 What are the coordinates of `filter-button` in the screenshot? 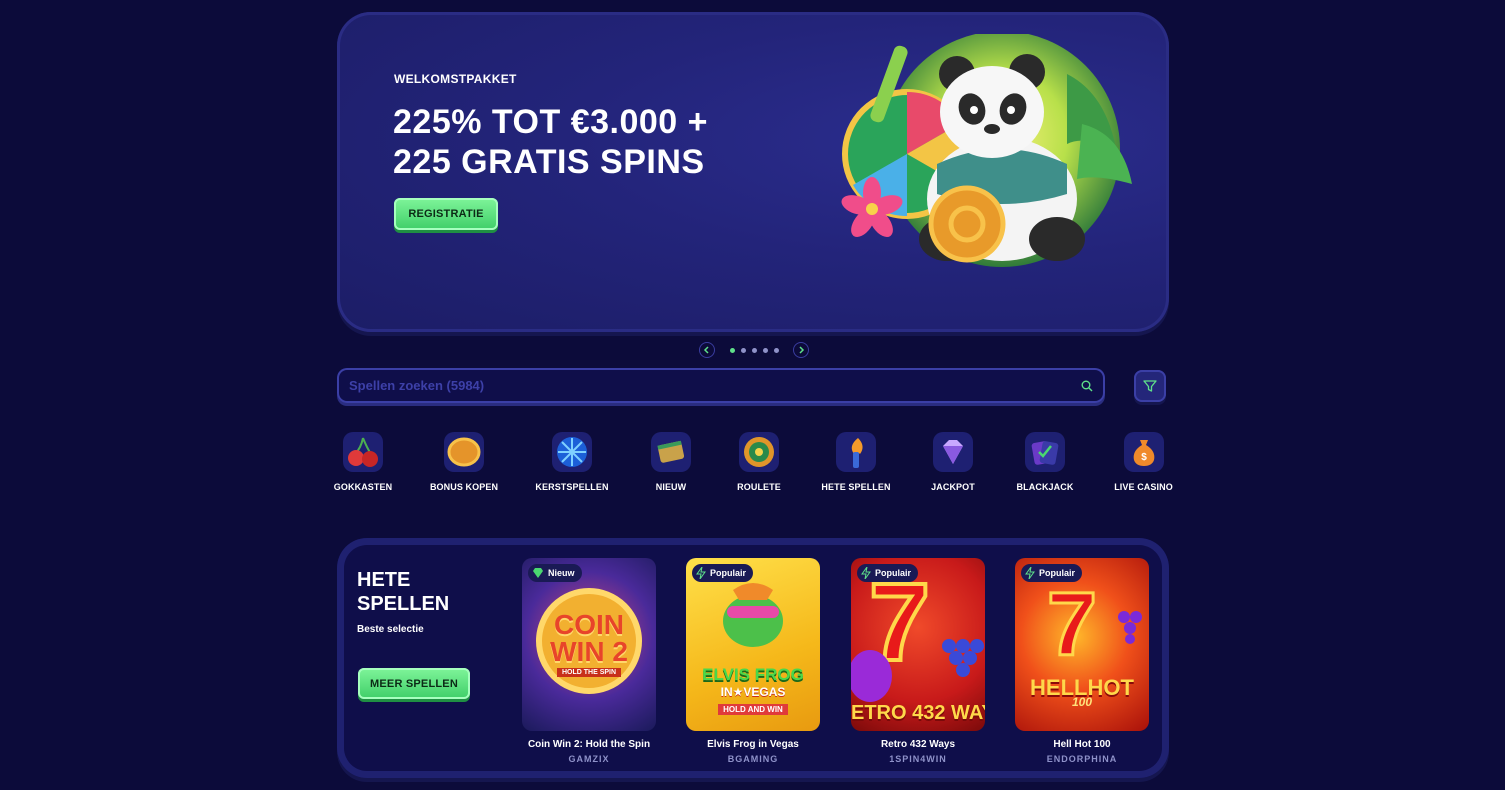 It's located at (1150, 386).